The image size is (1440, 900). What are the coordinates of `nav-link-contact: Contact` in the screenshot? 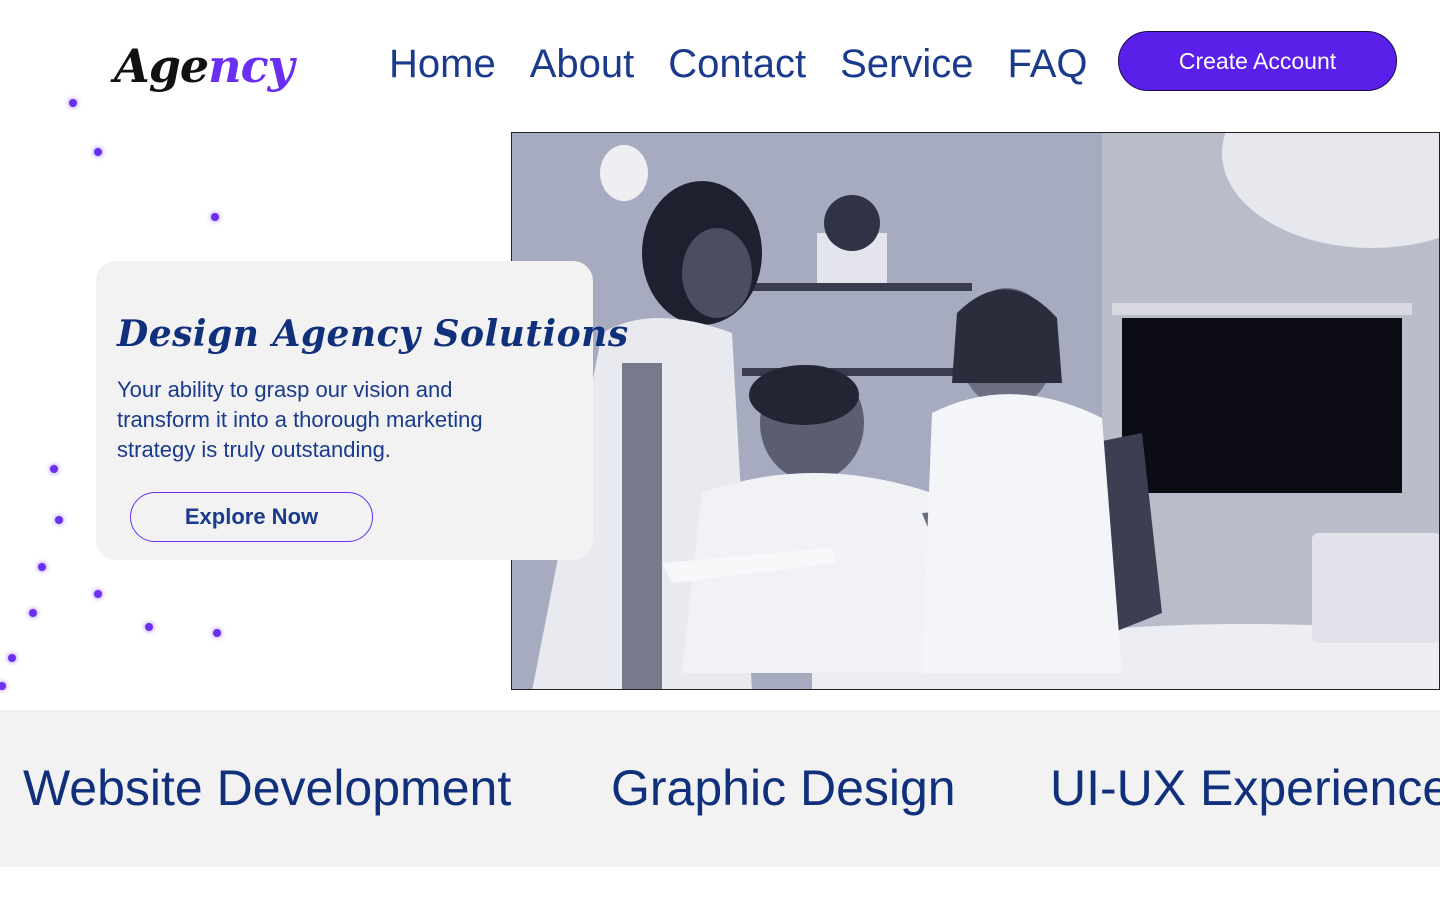 It's located at (737, 64).